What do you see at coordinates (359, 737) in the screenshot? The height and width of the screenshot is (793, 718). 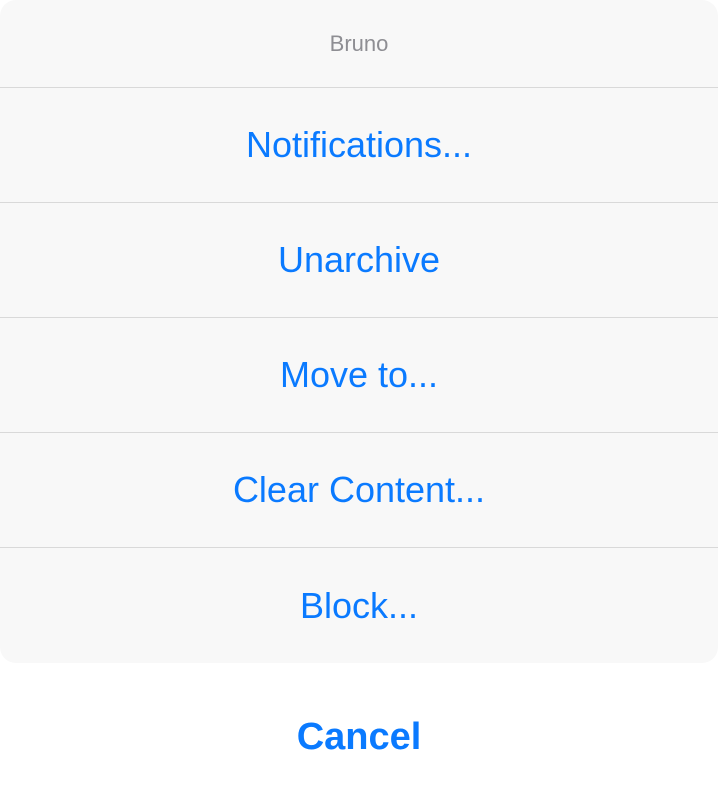 I see `cancel-button: Cancel` at bounding box center [359, 737].